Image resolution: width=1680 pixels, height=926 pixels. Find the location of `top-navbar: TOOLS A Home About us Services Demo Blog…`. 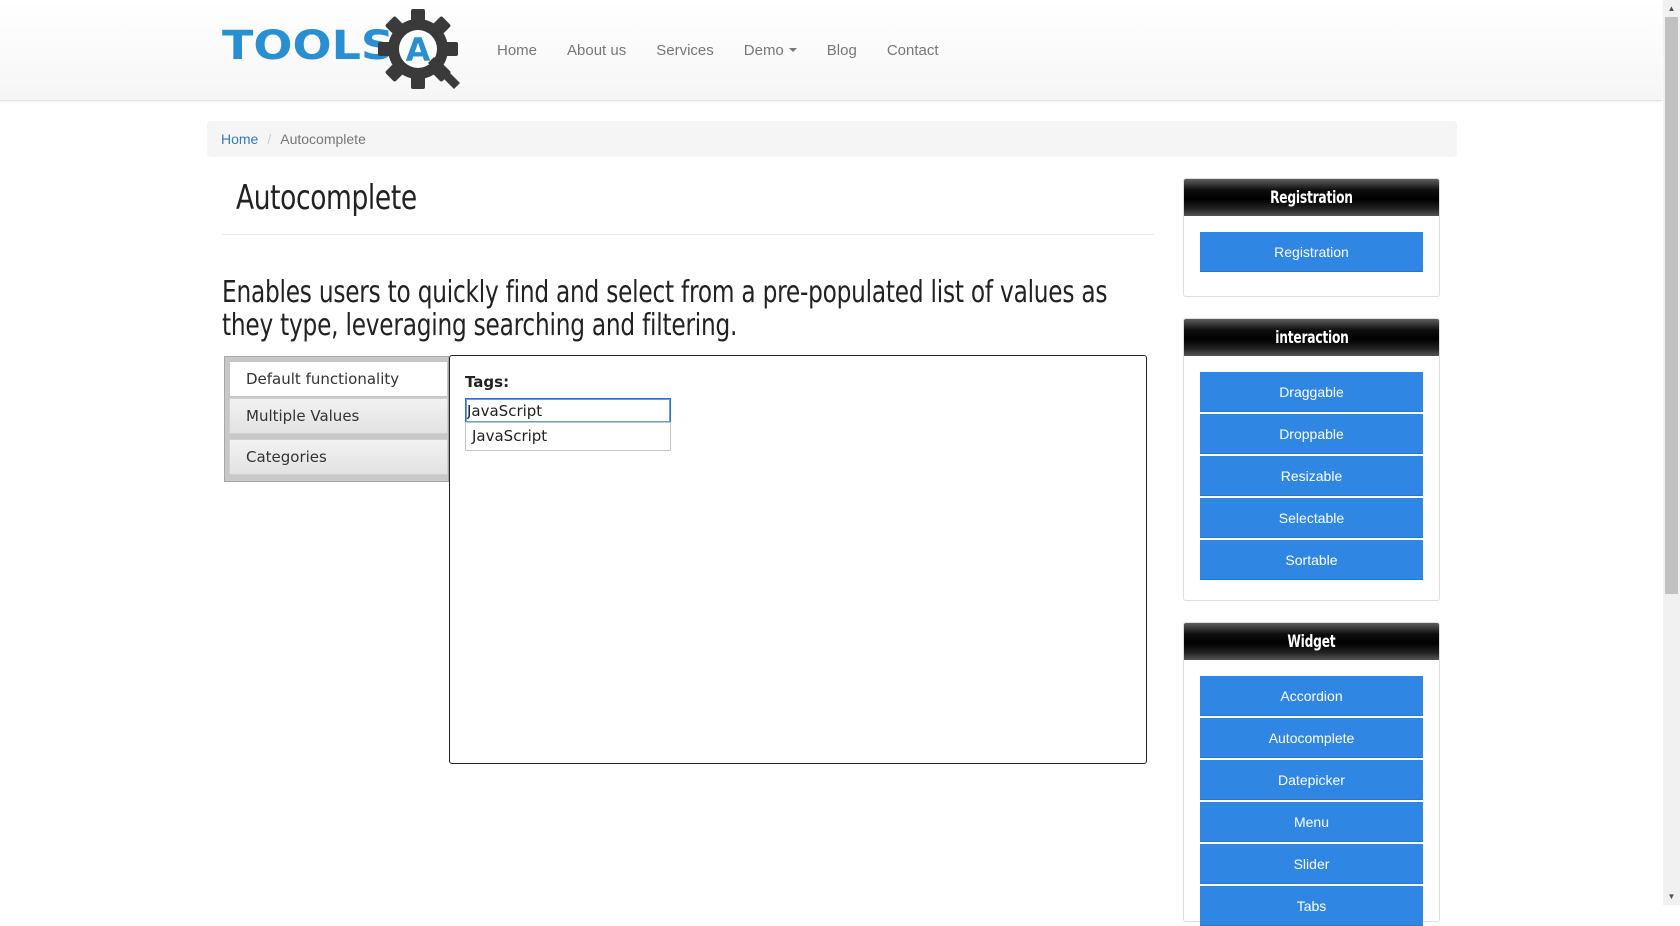

top-navbar: TOOLS A Home About us Services Demo Blog… is located at coordinates (831, 50).